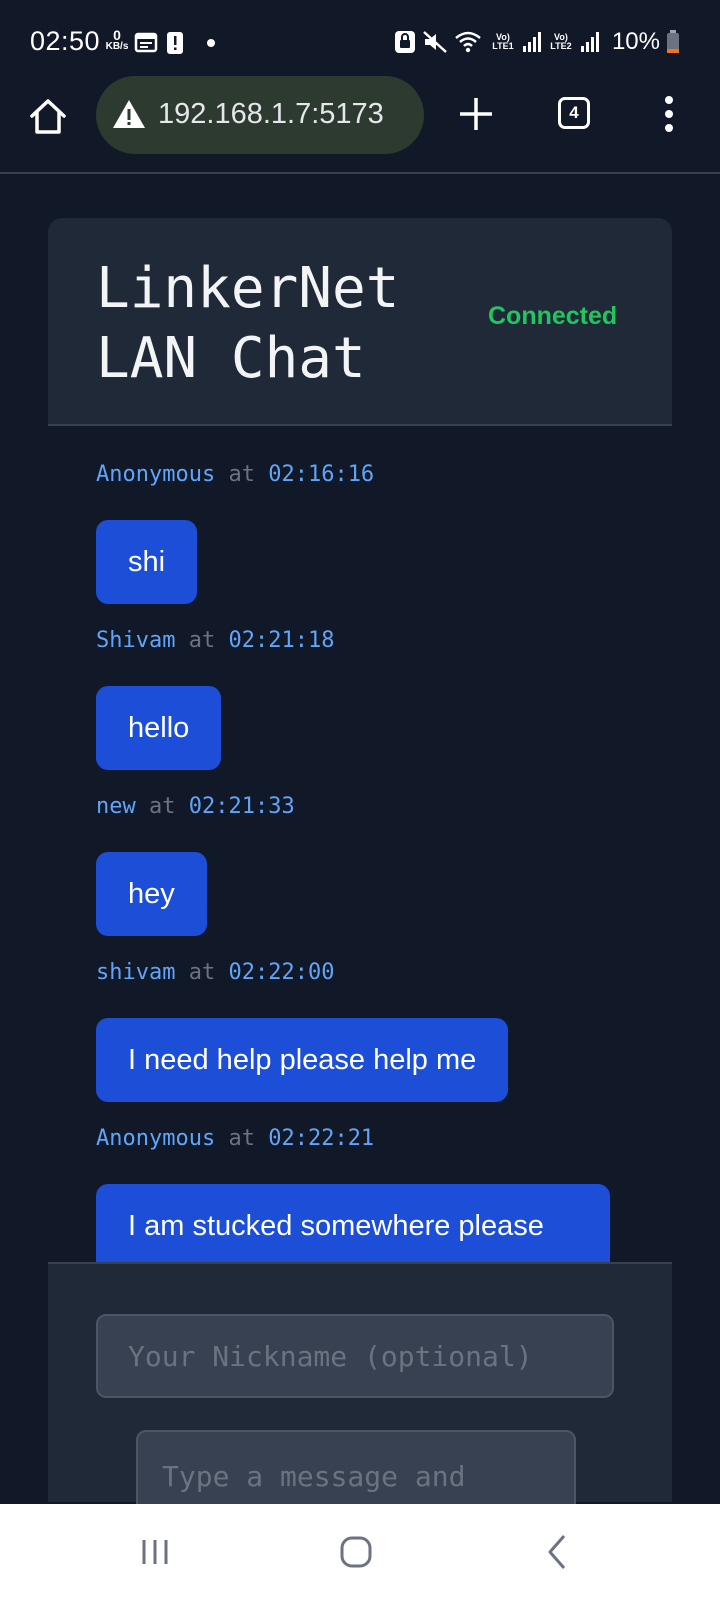 The height and width of the screenshot is (1600, 720). I want to click on address-bar: 192.168.1.7:5173, so click(260, 115).